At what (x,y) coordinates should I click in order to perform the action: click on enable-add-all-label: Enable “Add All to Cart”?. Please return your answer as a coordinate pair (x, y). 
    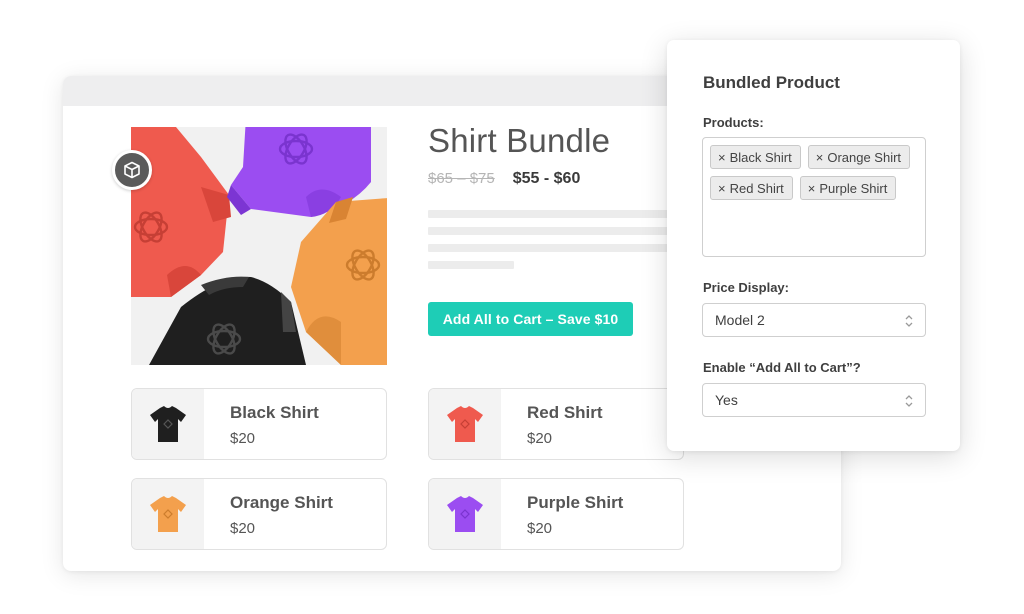
    Looking at the image, I should click on (782, 367).